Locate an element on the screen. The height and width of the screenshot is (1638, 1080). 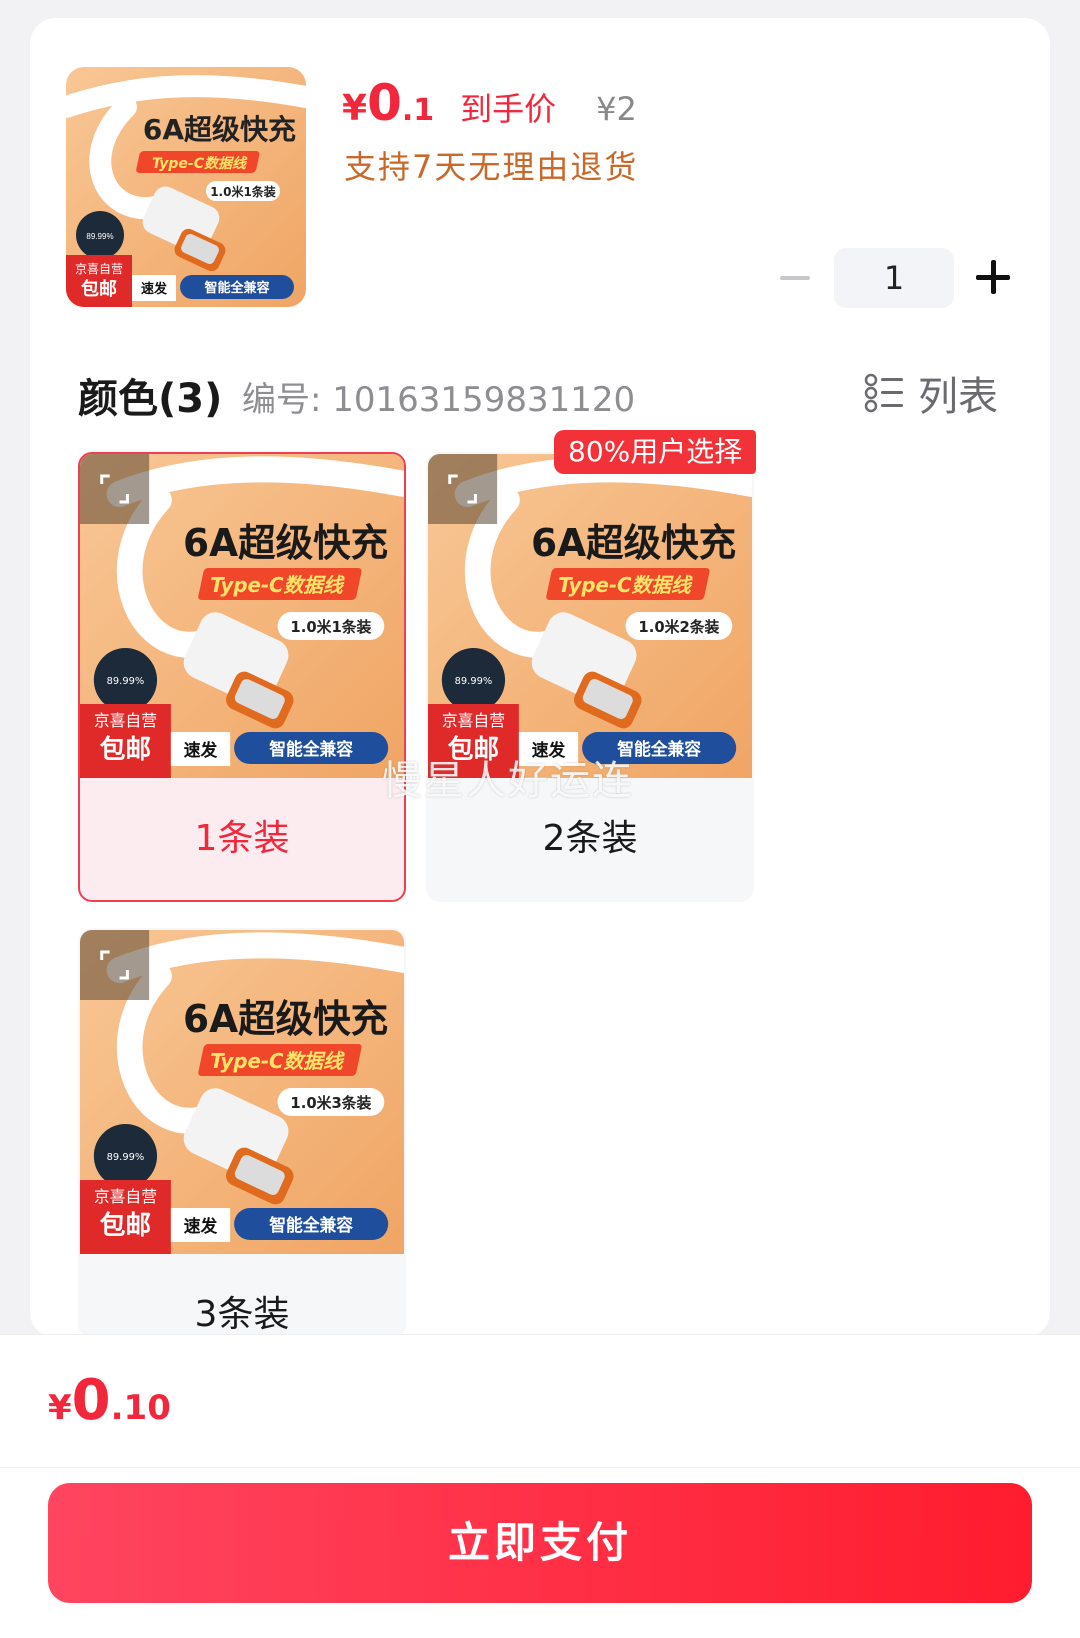
list-label: 列表 is located at coordinates (958, 397).